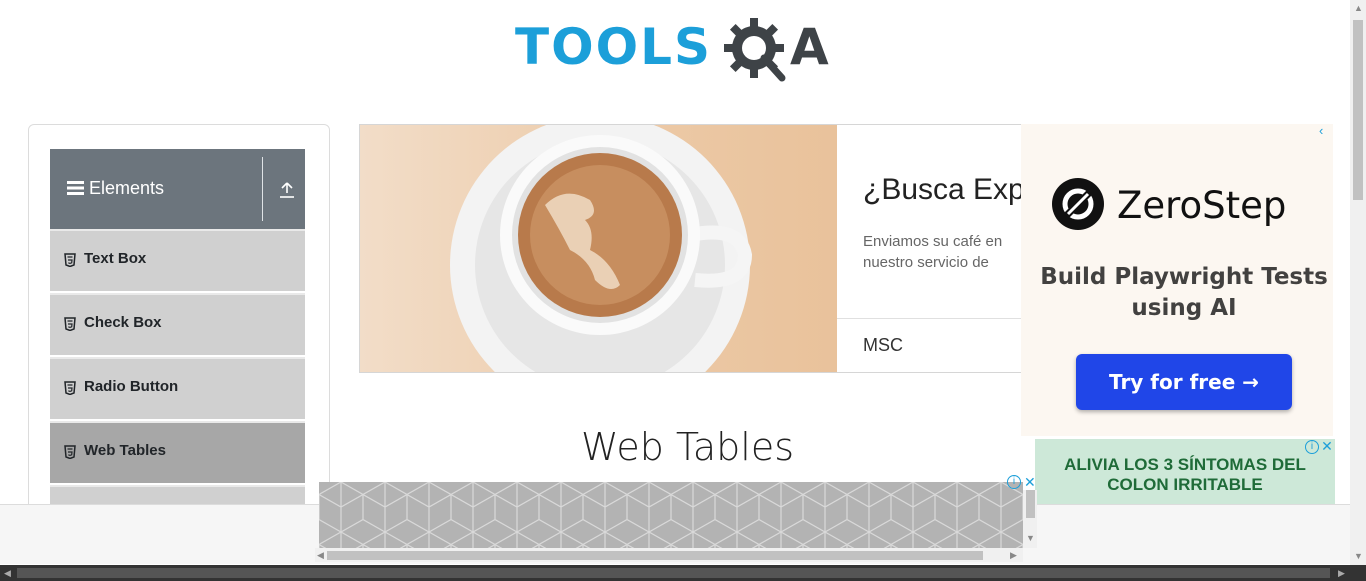 The image size is (1366, 581). What do you see at coordinates (933, 252) in the screenshot?
I see `coffee-ad-description: Enviamos su café en nuestro servicio de` at bounding box center [933, 252].